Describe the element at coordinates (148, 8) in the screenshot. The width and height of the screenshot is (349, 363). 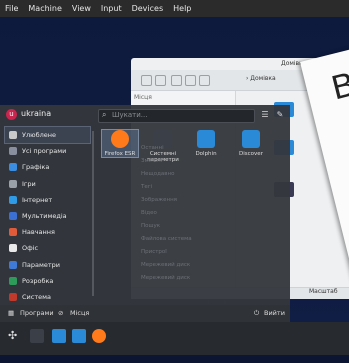
I see `menu-devices: Devices` at that location.